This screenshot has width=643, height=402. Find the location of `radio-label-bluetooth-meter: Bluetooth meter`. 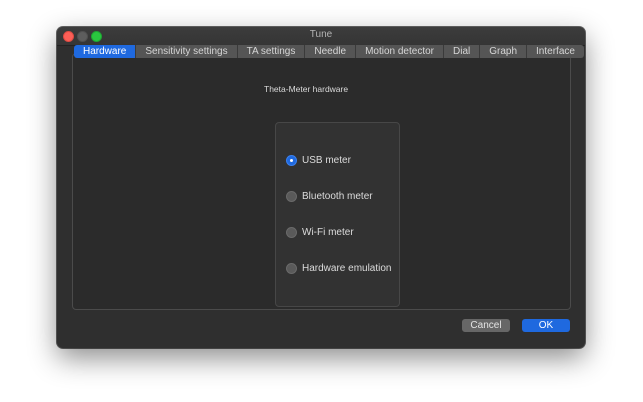

radio-label-bluetooth-meter: Bluetooth meter is located at coordinates (337, 196).